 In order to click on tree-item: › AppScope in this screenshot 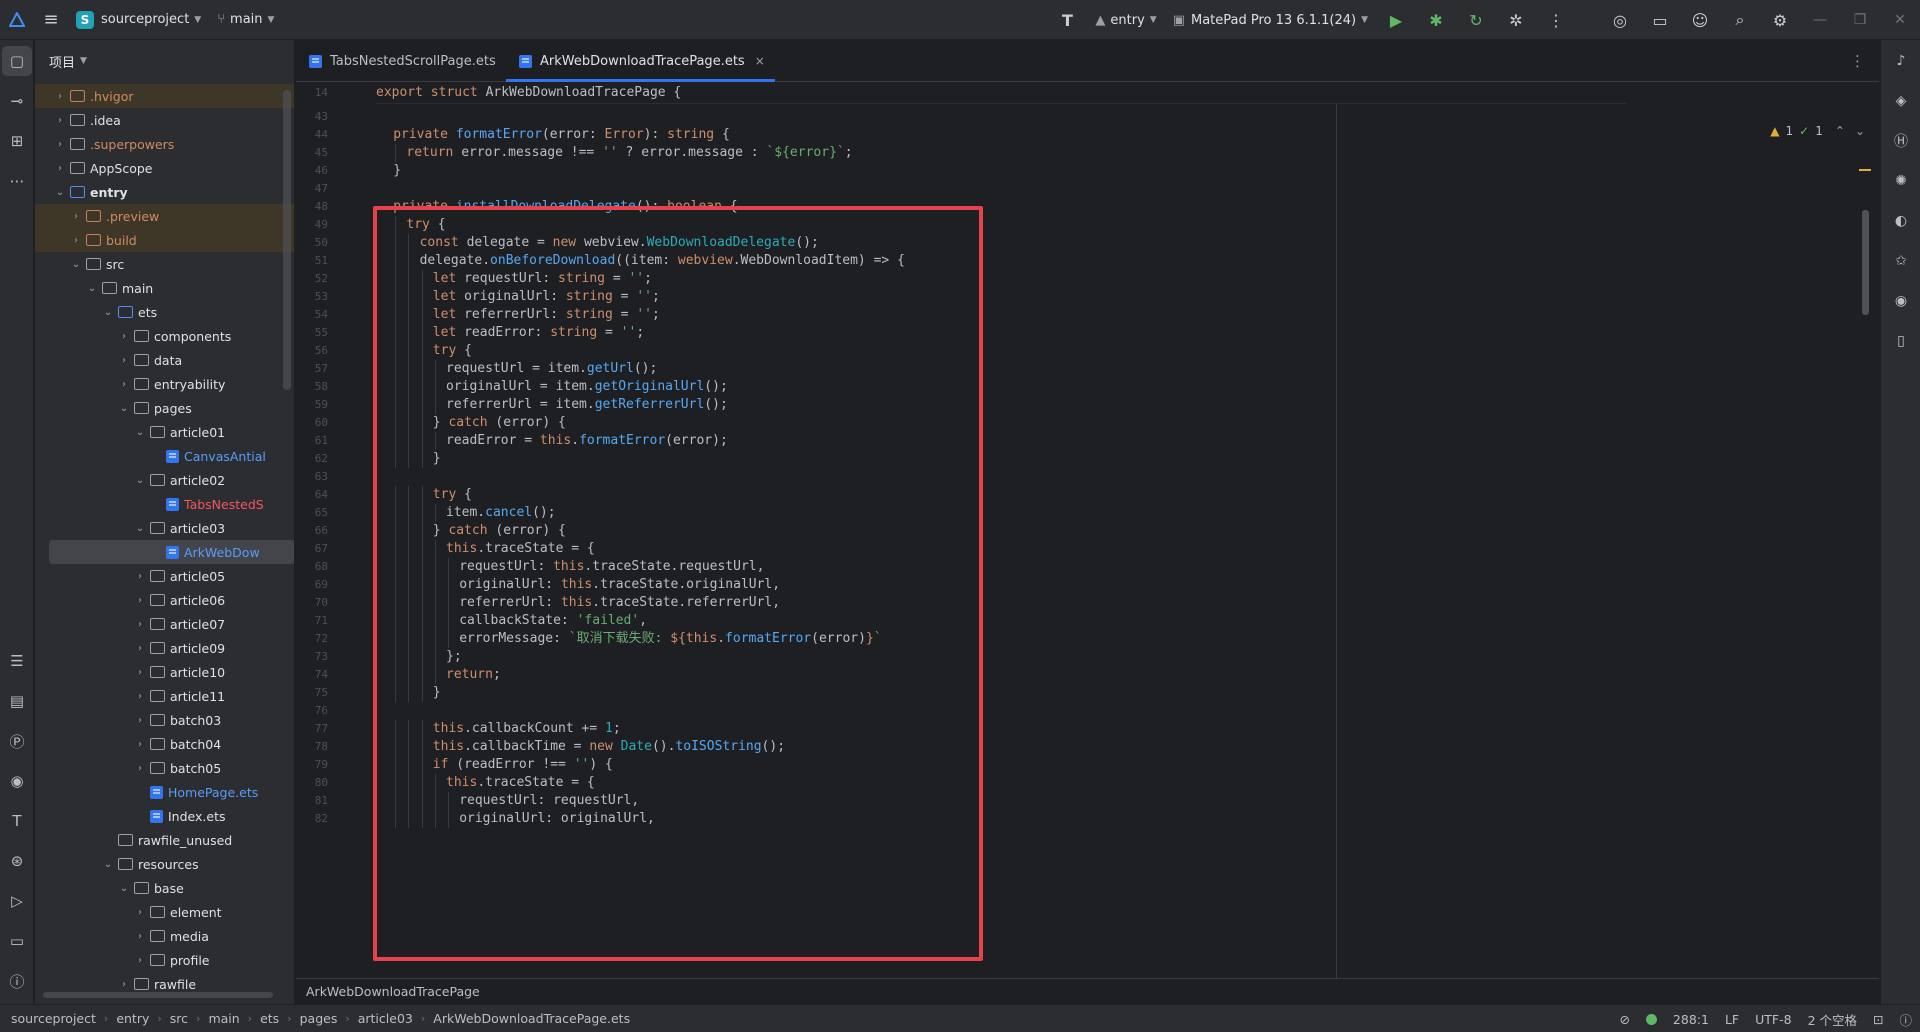, I will do `click(164, 168)`.